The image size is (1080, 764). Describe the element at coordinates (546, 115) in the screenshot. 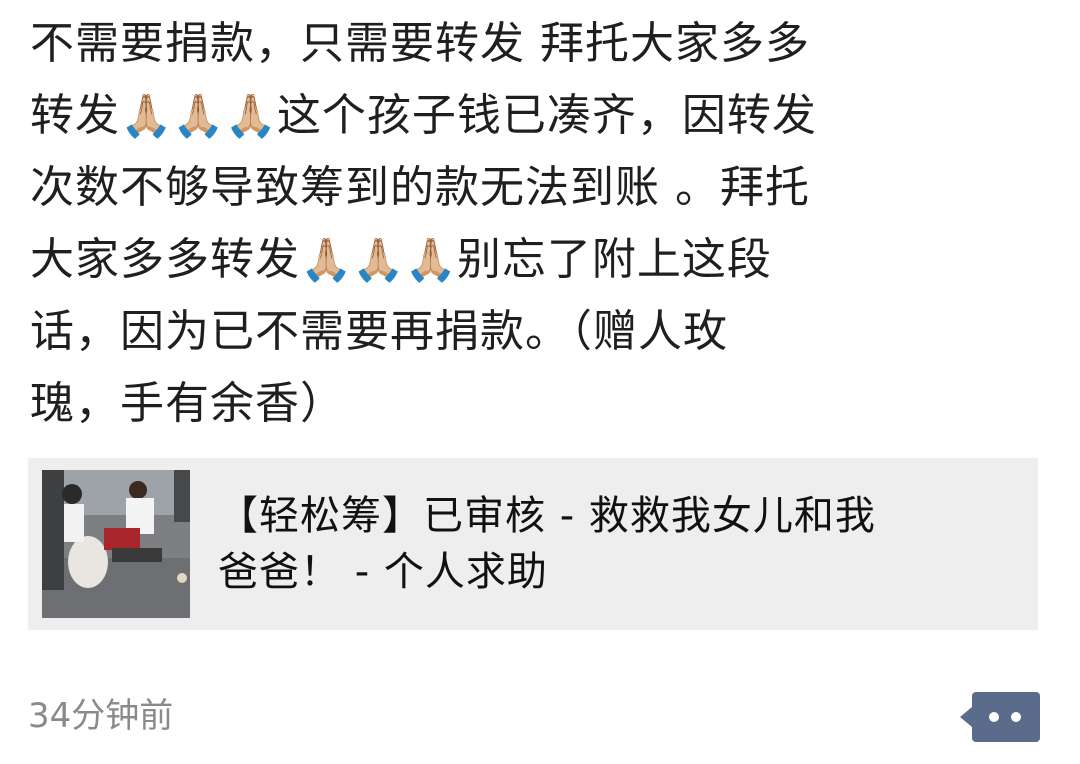

I see `post-line-2-end: 这个孩子钱已凑齐，因转发` at that location.